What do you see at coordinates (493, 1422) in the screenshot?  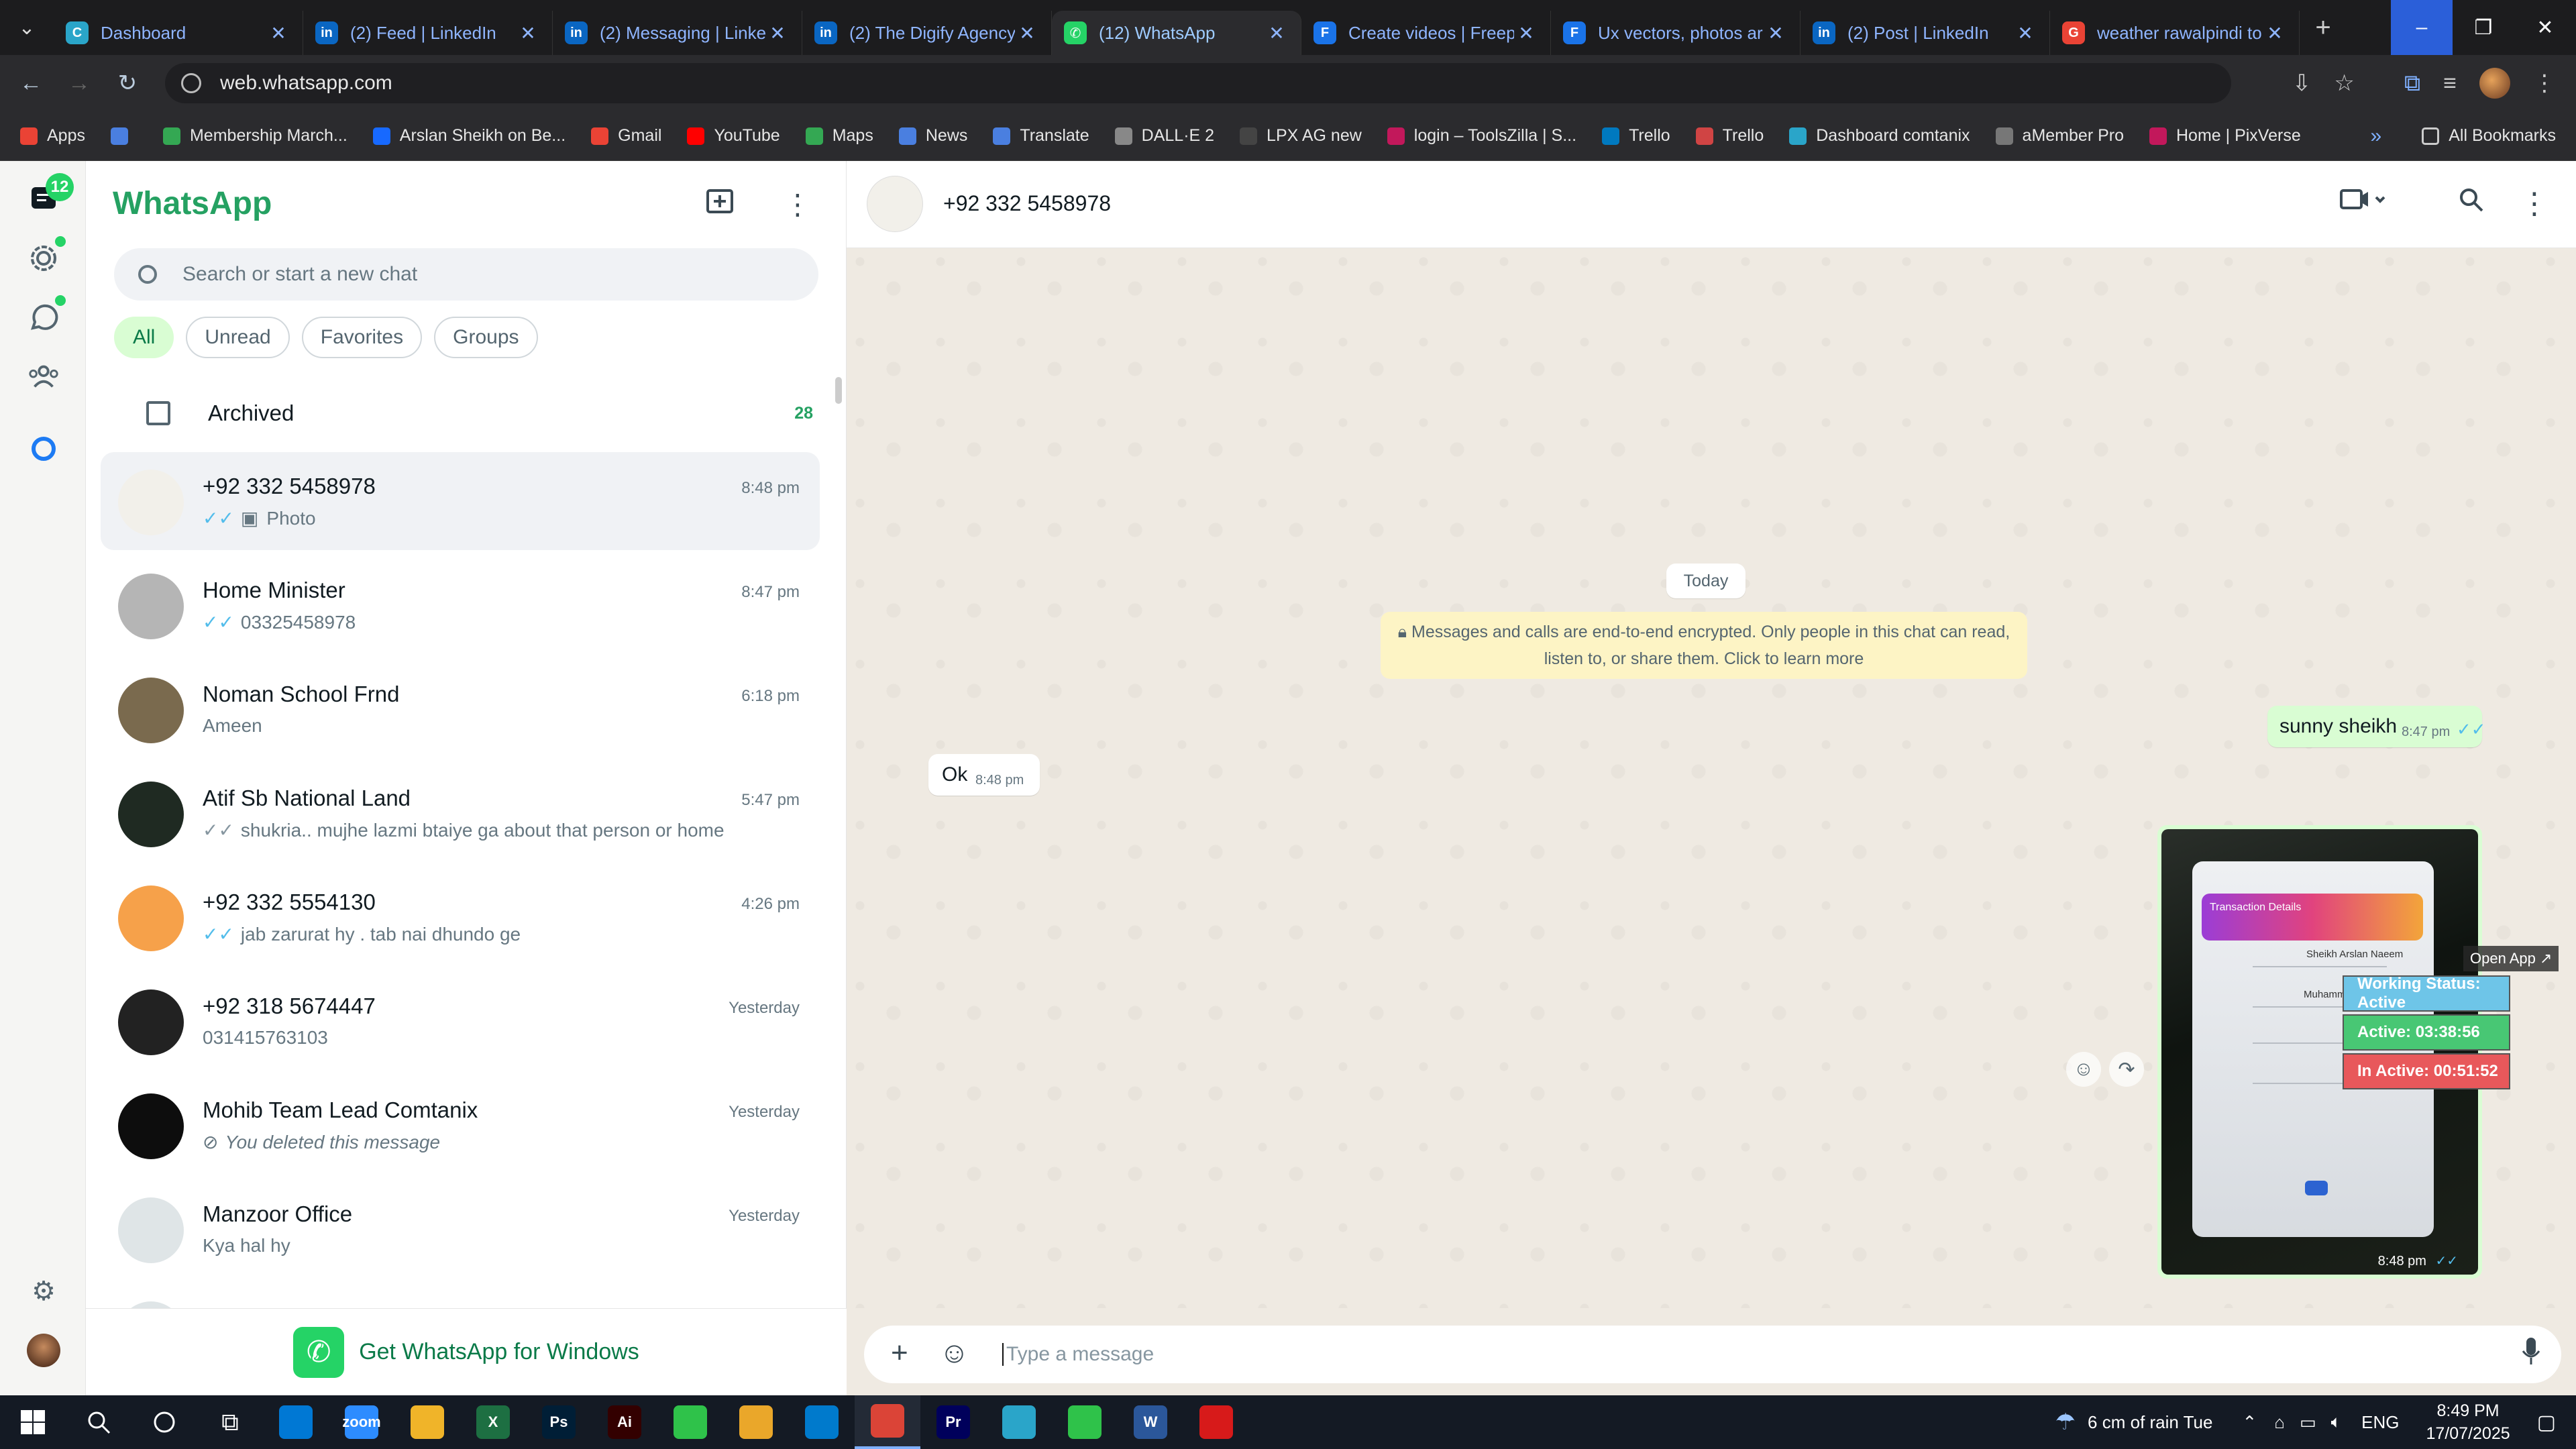 I see `taskbar-app: X` at bounding box center [493, 1422].